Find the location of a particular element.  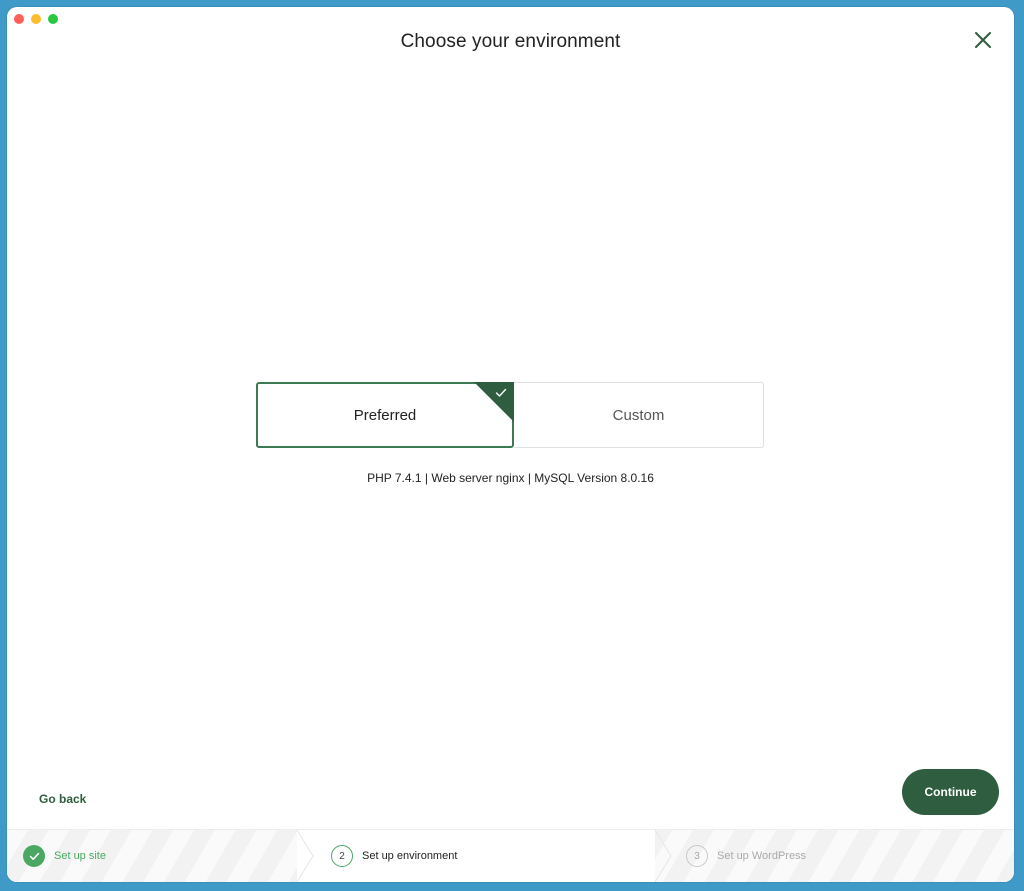

step-set-up-environment: 2 Set up environment is located at coordinates (394, 856).